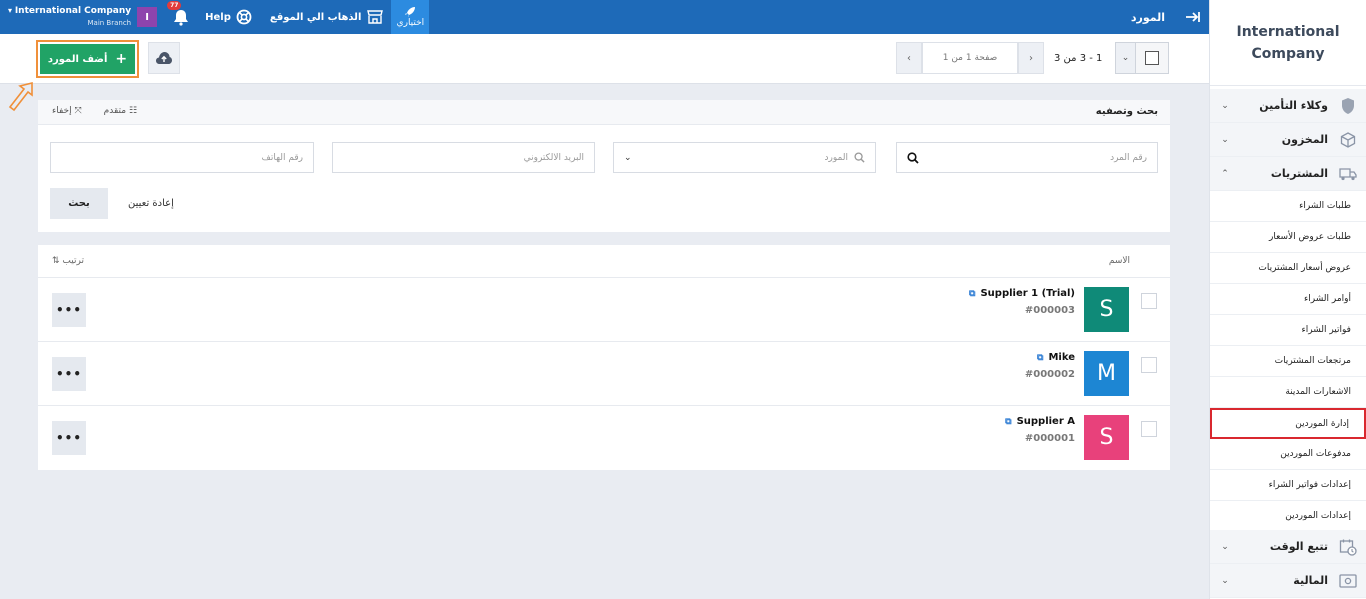 This screenshot has width=1366, height=599. Describe the element at coordinates (1348, 547) in the screenshot. I see `calendar-clock-icon` at that location.